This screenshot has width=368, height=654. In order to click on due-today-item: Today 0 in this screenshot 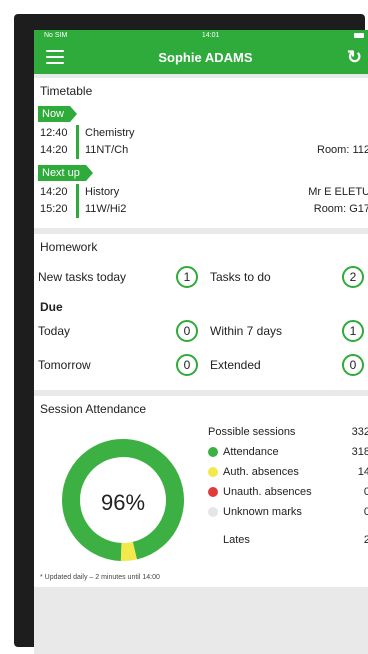, I will do `click(121, 331)`.